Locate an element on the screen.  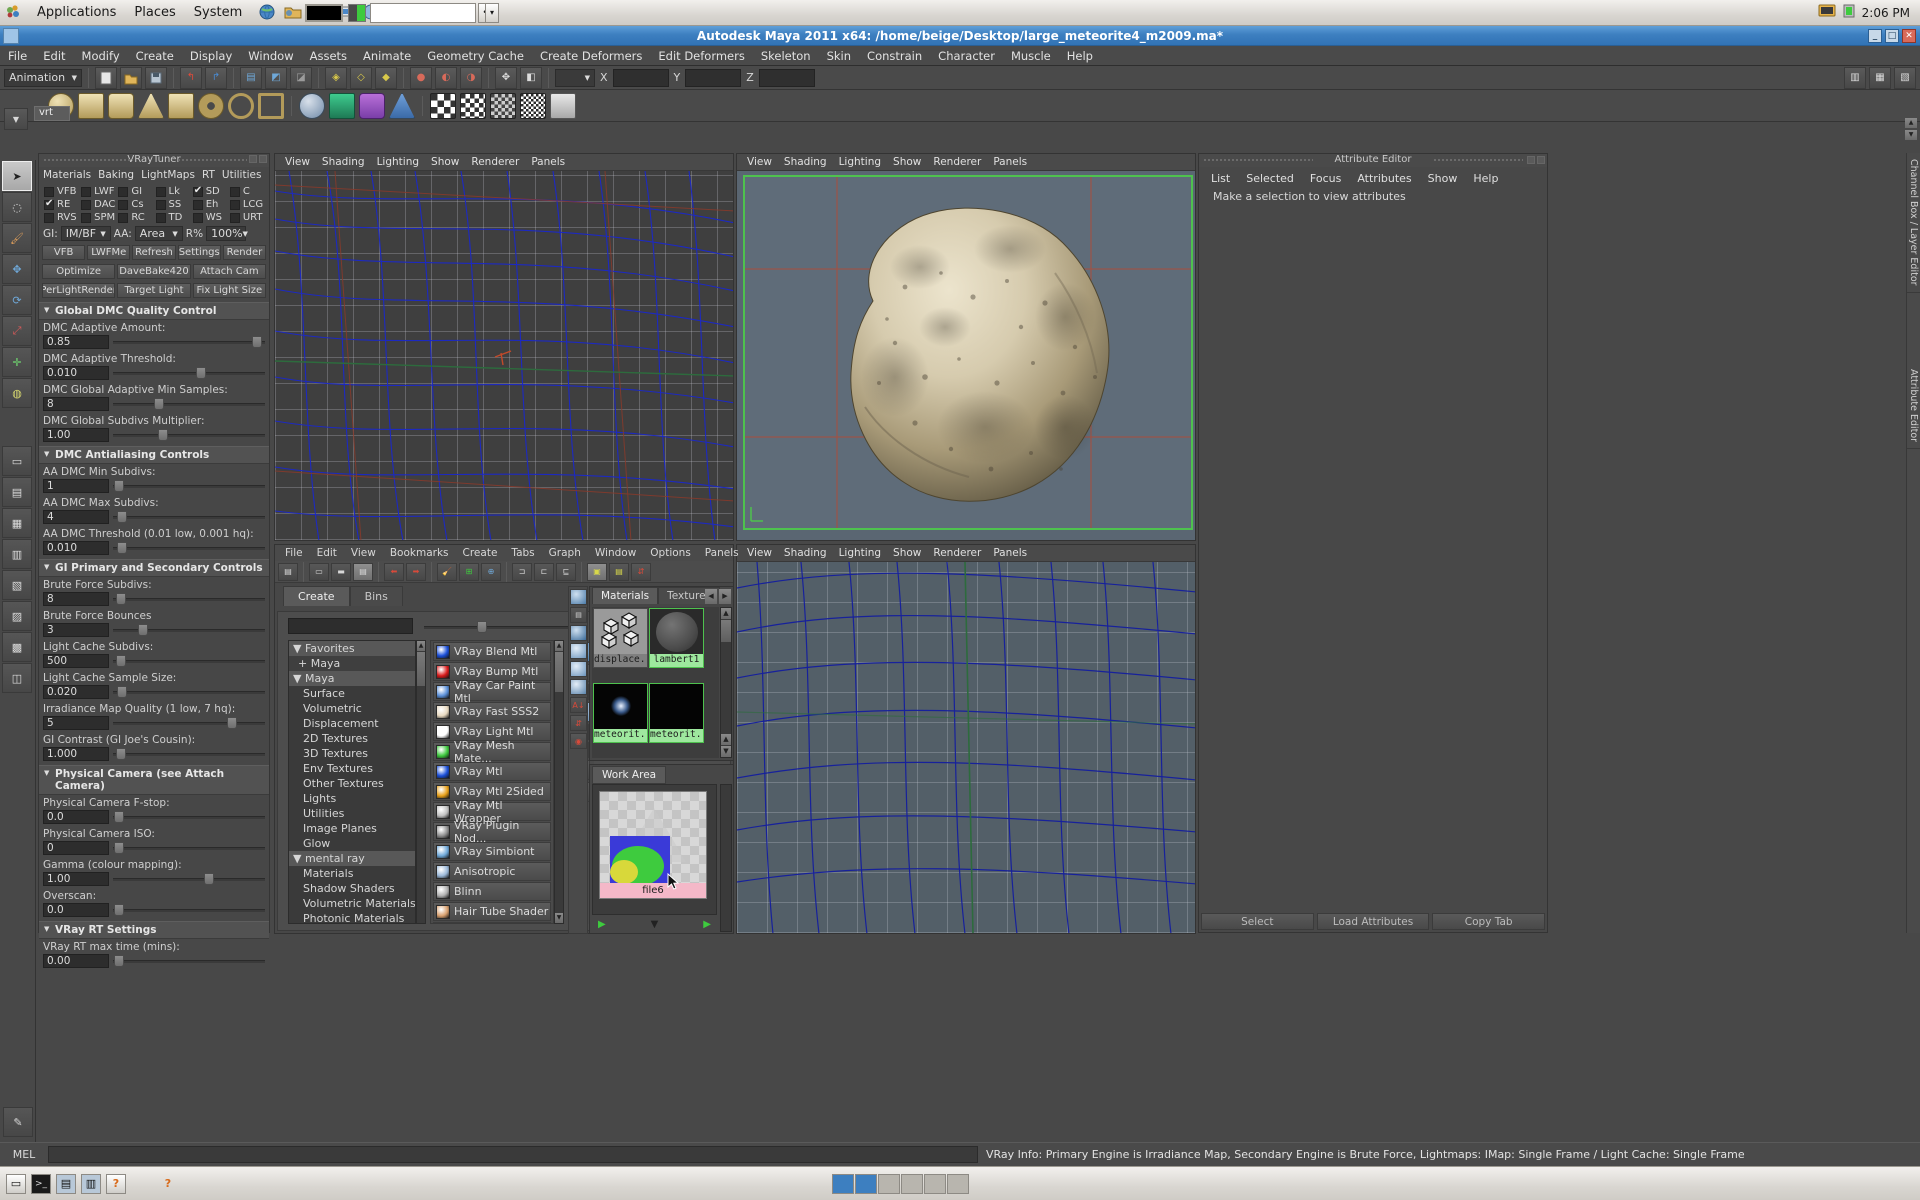
show-attribute-editor-icon: ▦ is located at coordinates (1880, 77).